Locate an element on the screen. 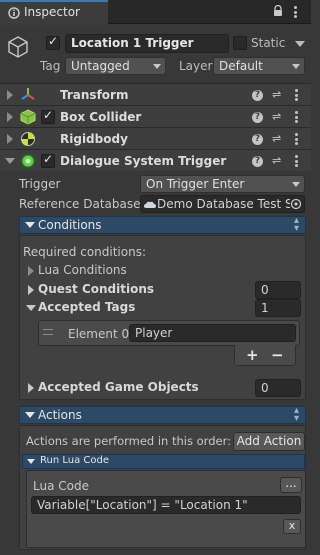  element-label: Element 0 is located at coordinates (99, 334).